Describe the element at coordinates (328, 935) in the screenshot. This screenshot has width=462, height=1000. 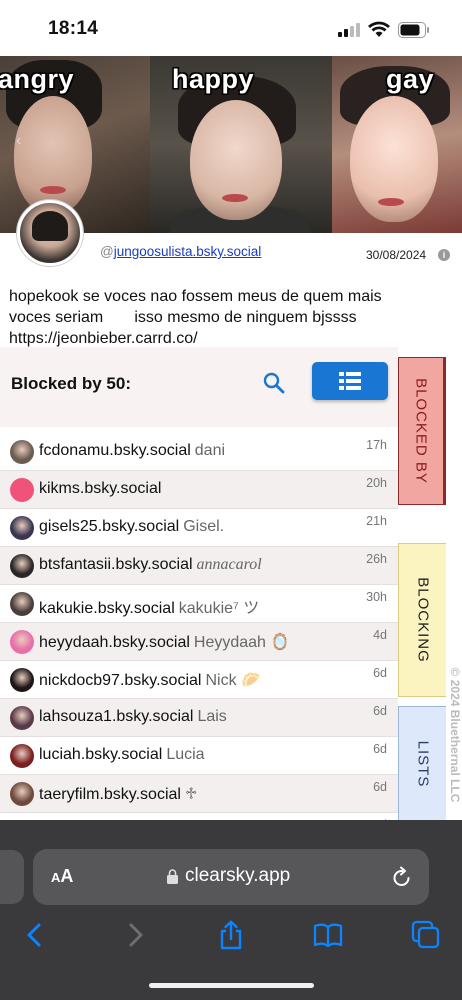
I see `bookmarks-icon` at that location.